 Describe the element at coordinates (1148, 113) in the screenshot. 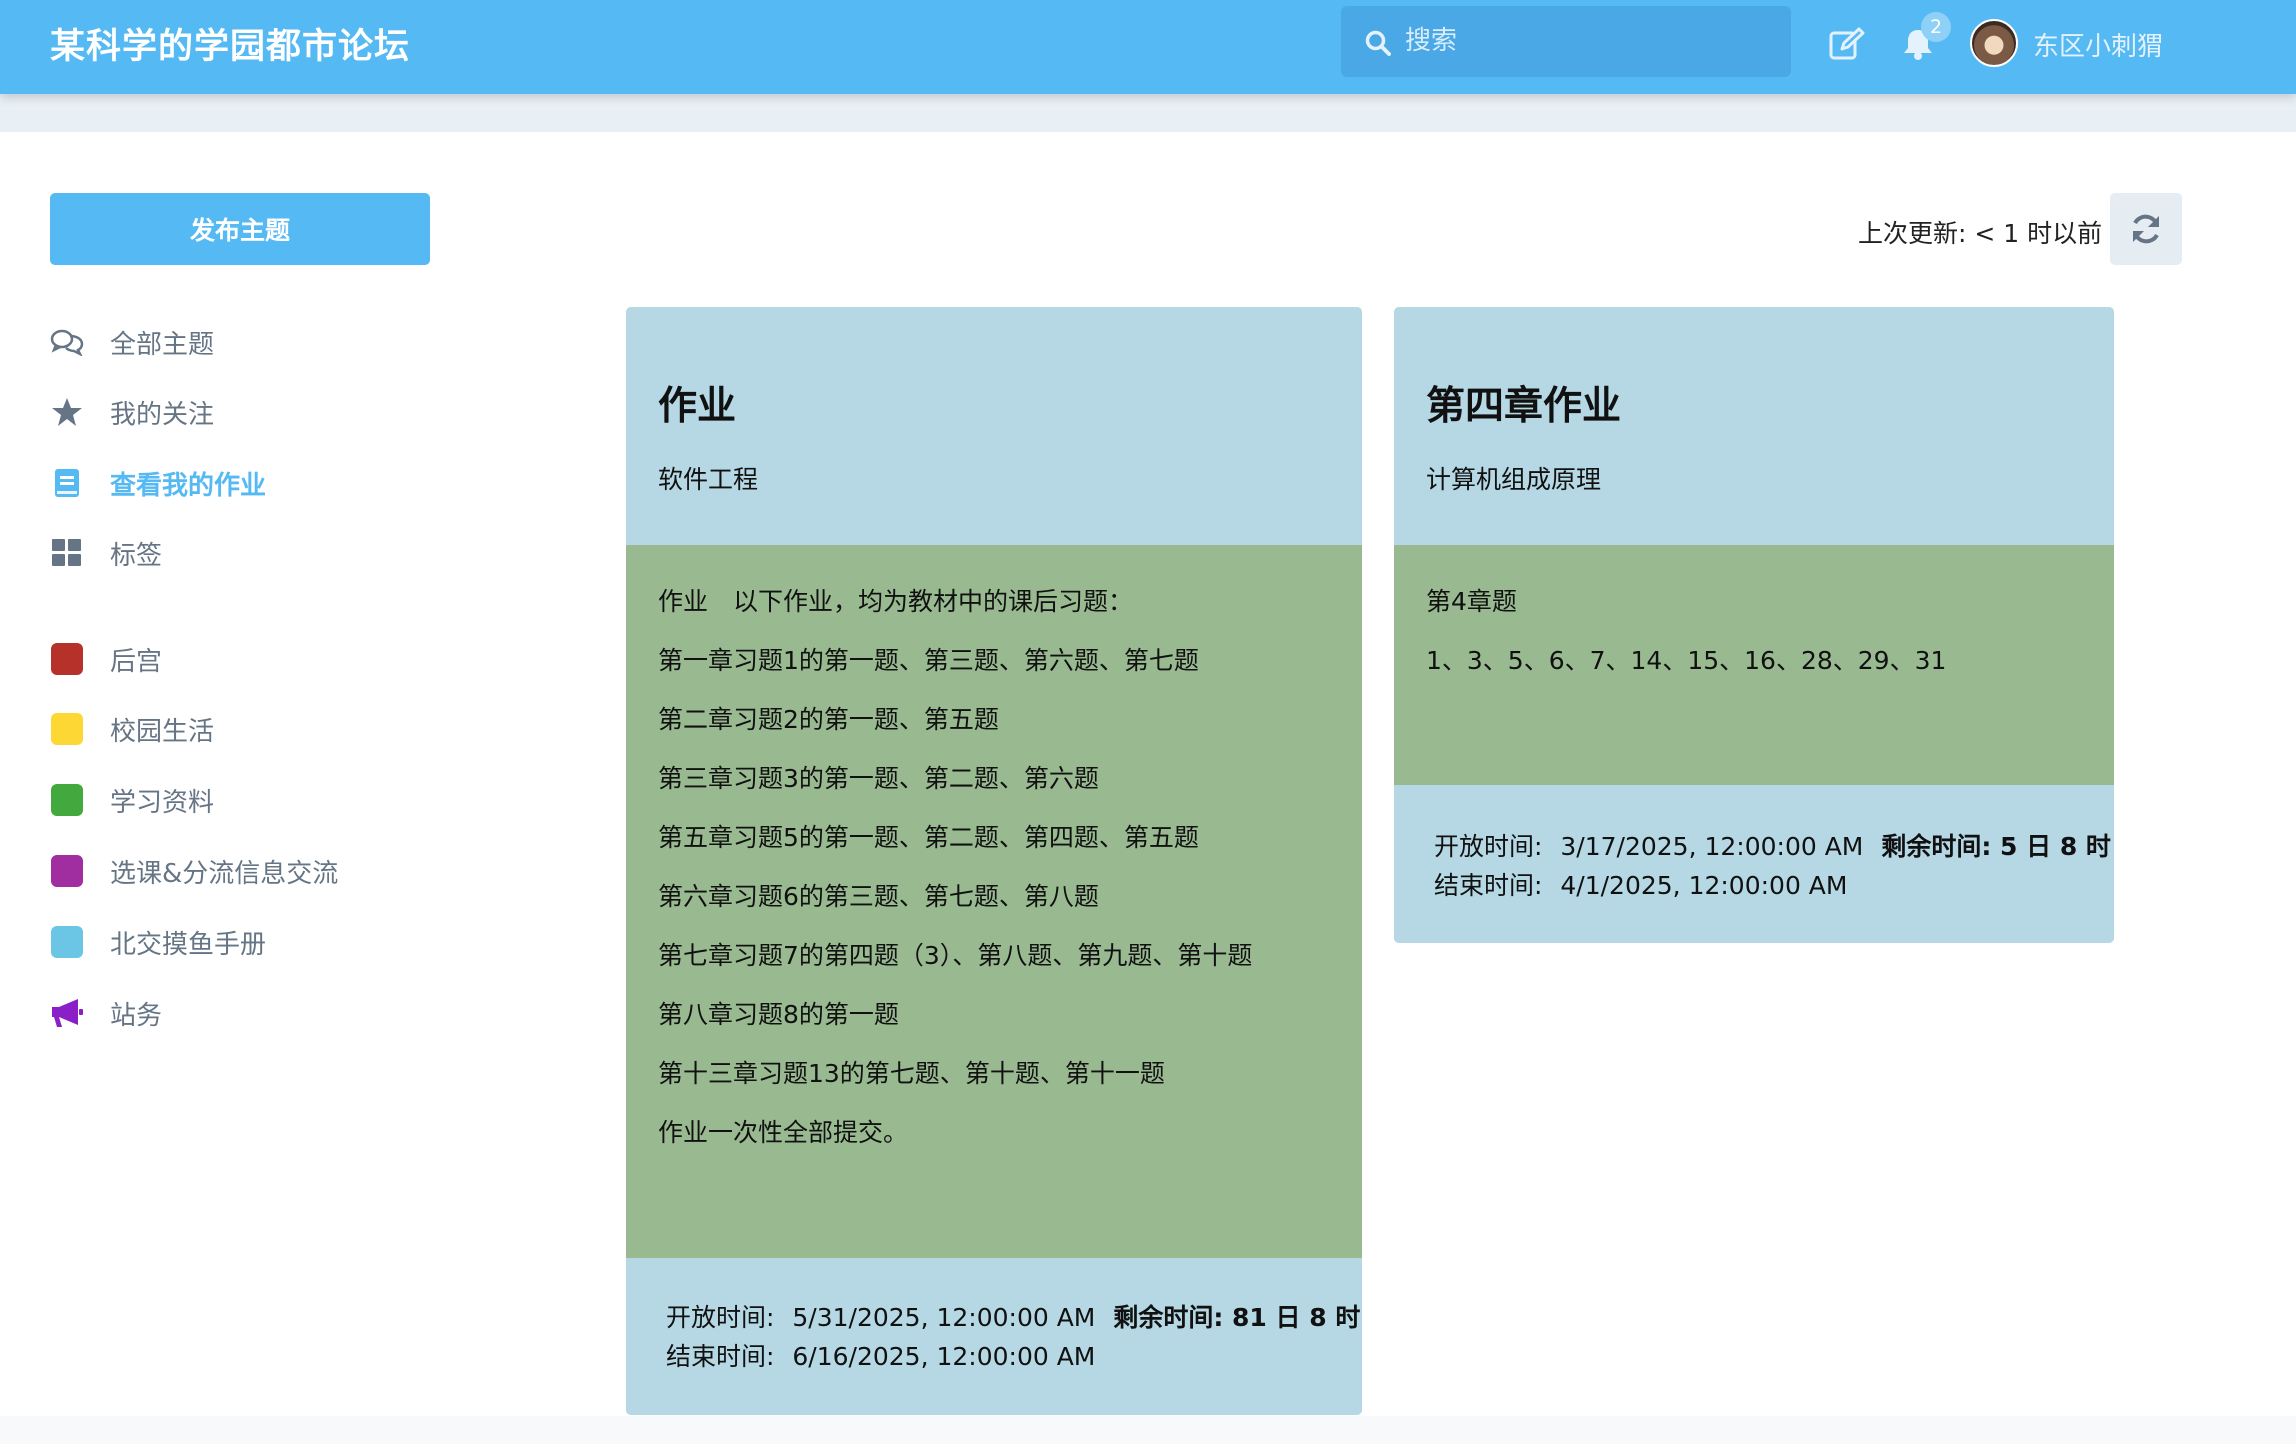

I see `header-shadow-band` at that location.